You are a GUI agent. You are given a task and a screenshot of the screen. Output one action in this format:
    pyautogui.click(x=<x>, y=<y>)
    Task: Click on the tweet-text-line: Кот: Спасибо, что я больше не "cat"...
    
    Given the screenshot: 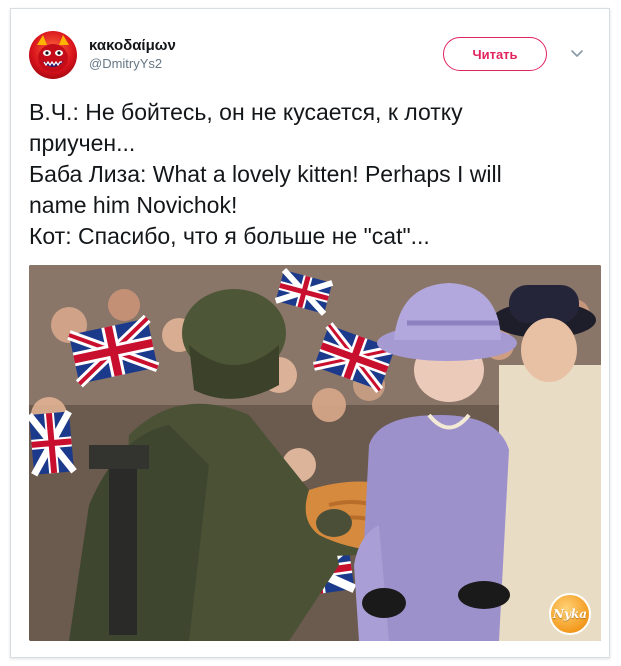 What is the action you would take?
    pyautogui.click(x=229, y=236)
    